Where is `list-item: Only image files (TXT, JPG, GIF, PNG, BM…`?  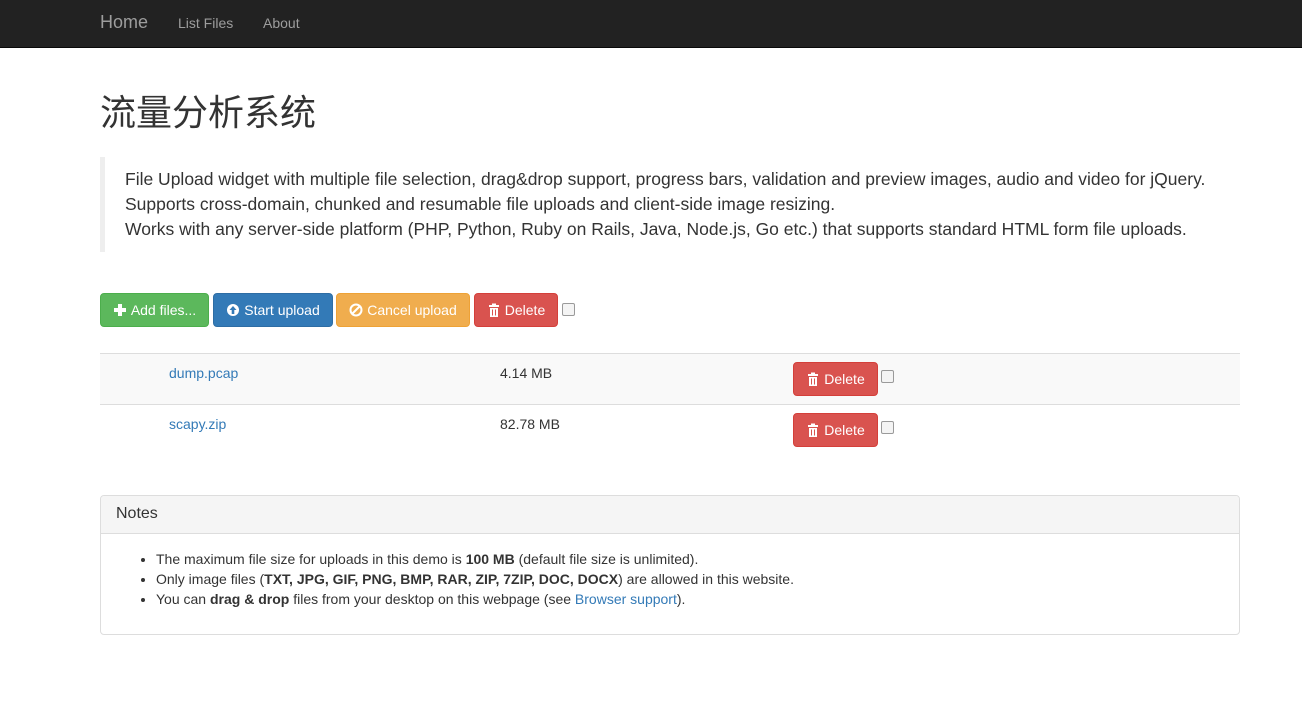 list-item: Only image files (TXT, JPG, GIF, PNG, BM… is located at coordinates (690, 579).